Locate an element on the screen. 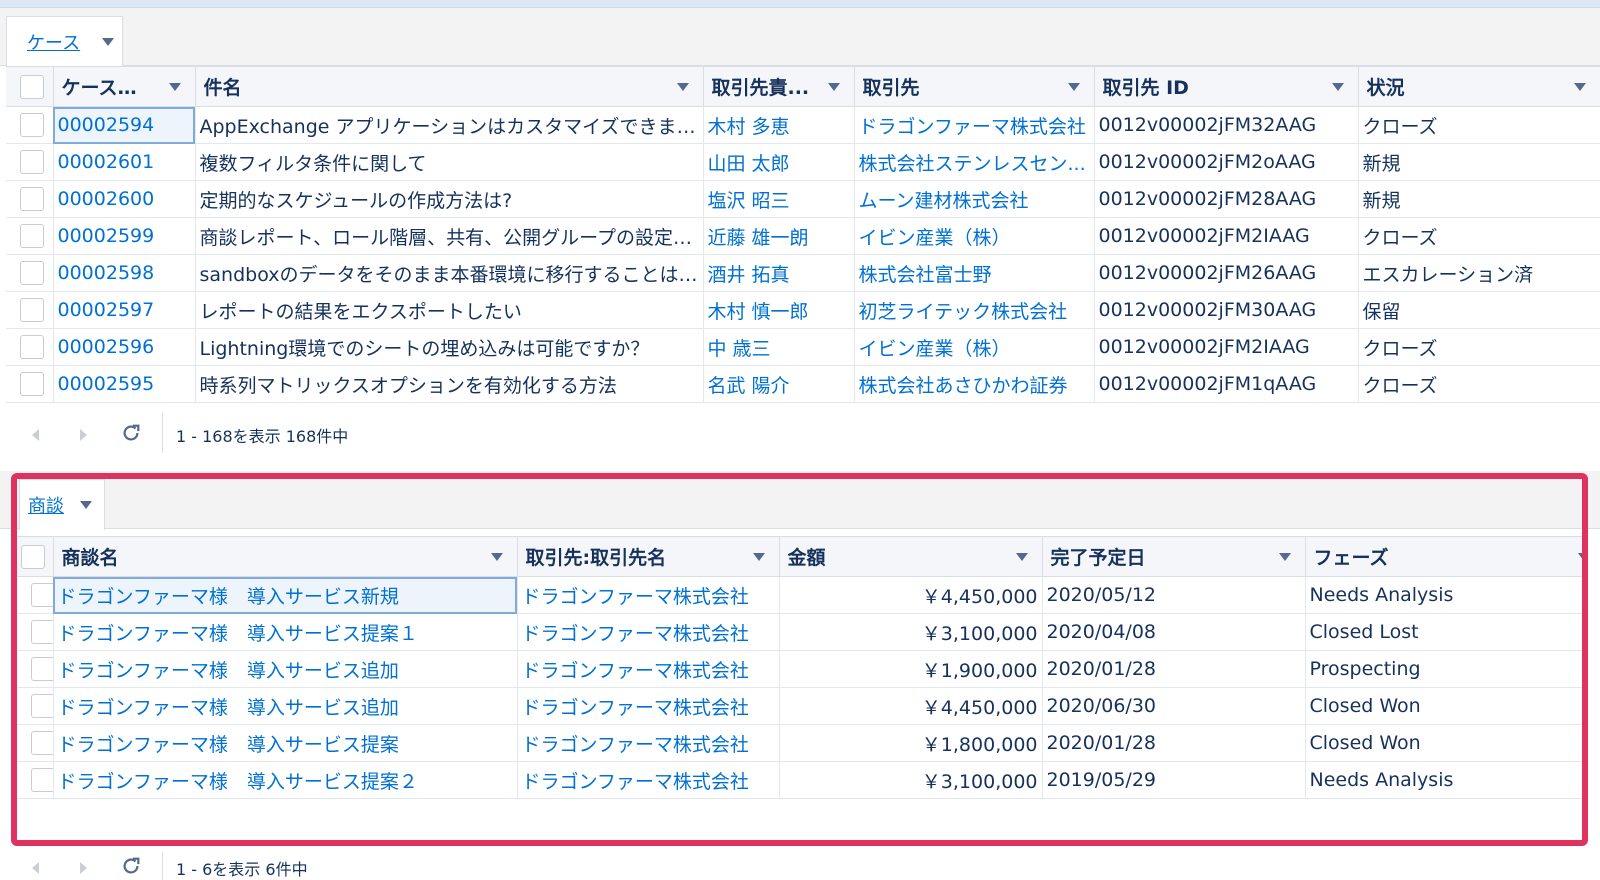 The width and height of the screenshot is (1600, 880). column-header-stage: フェーズ is located at coordinates (1444, 556).